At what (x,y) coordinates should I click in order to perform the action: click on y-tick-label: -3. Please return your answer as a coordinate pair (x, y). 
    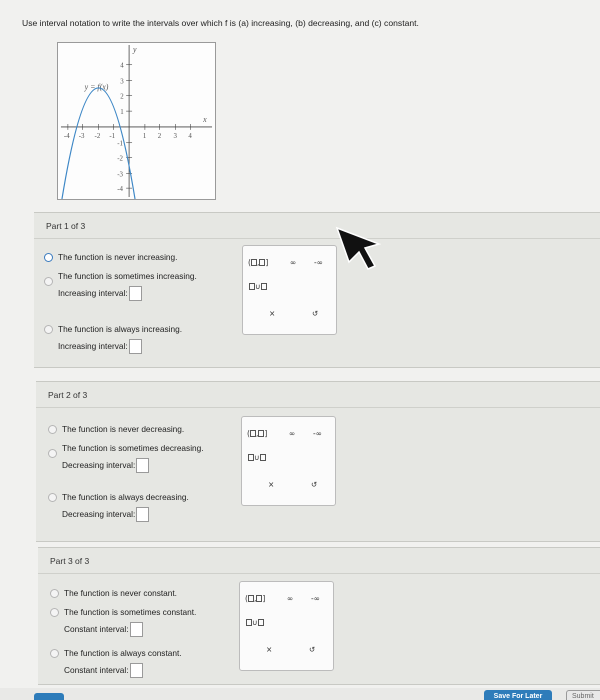
    Looking at the image, I should click on (120, 174).